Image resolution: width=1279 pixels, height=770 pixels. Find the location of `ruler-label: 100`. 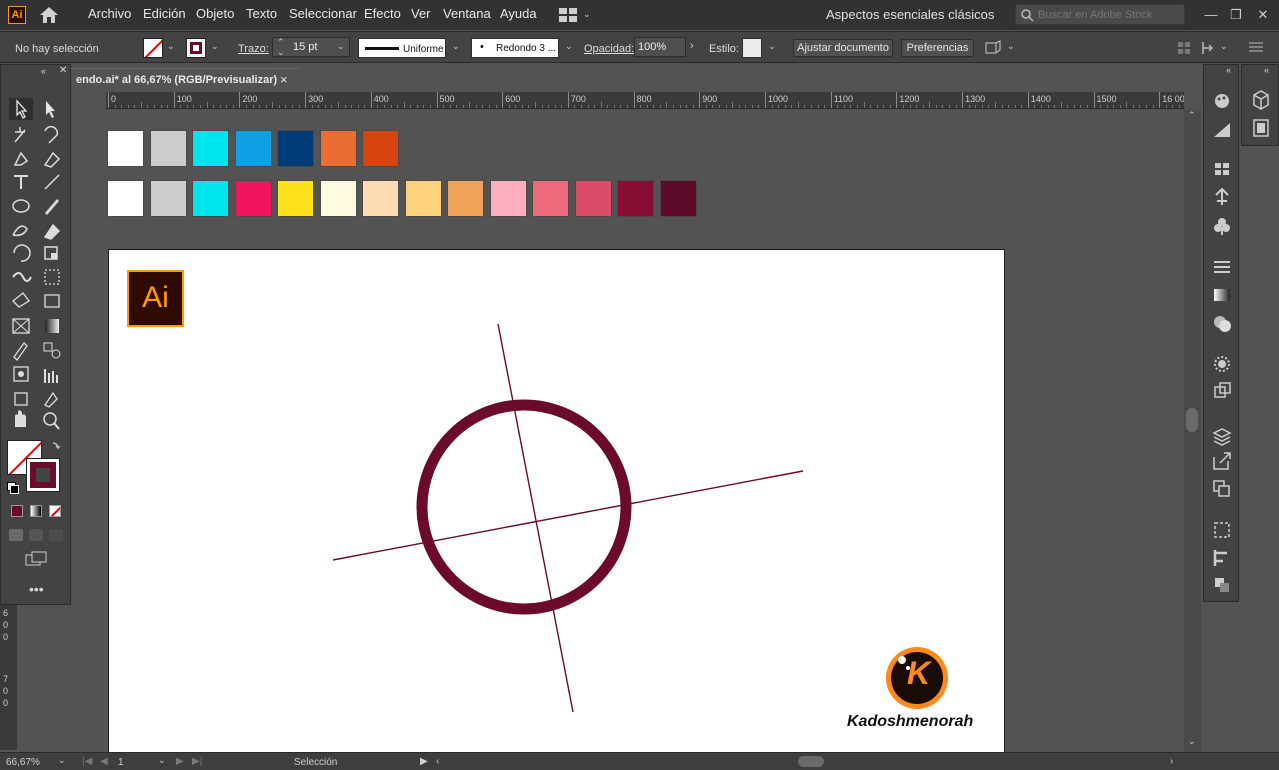

ruler-label: 100 is located at coordinates (184, 99).